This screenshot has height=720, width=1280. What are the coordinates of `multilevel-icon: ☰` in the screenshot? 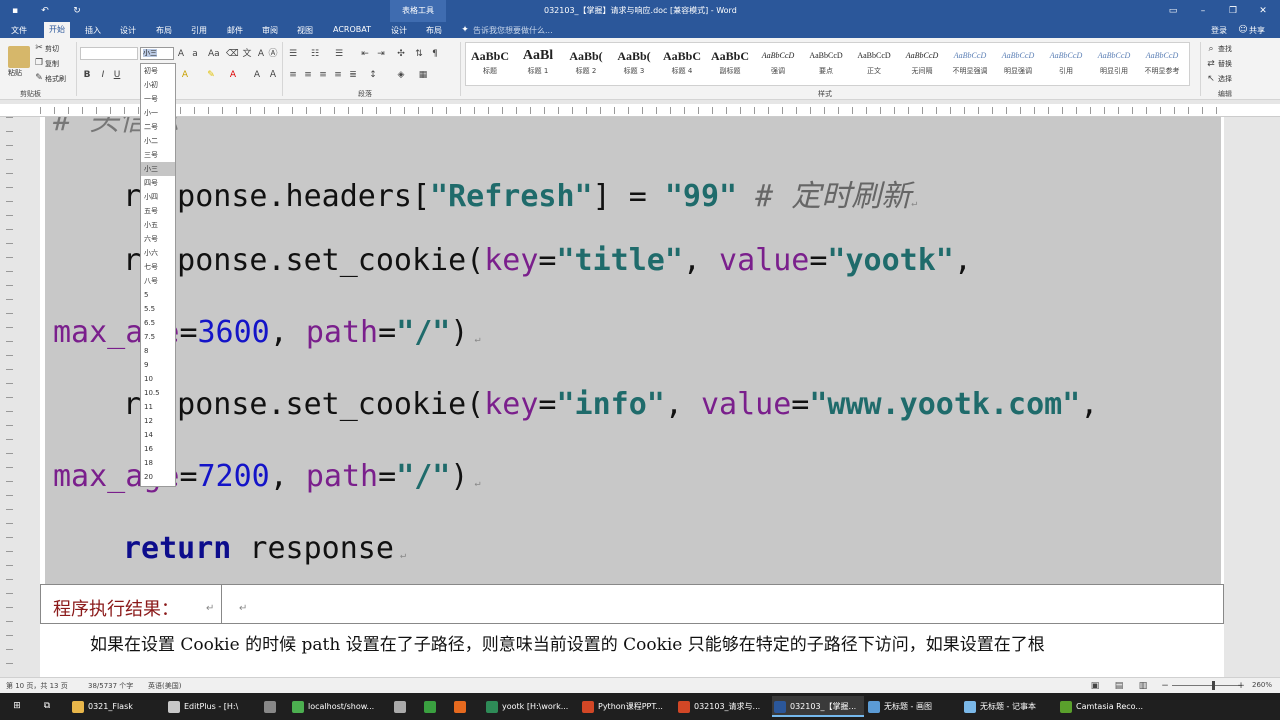 It's located at (339, 54).